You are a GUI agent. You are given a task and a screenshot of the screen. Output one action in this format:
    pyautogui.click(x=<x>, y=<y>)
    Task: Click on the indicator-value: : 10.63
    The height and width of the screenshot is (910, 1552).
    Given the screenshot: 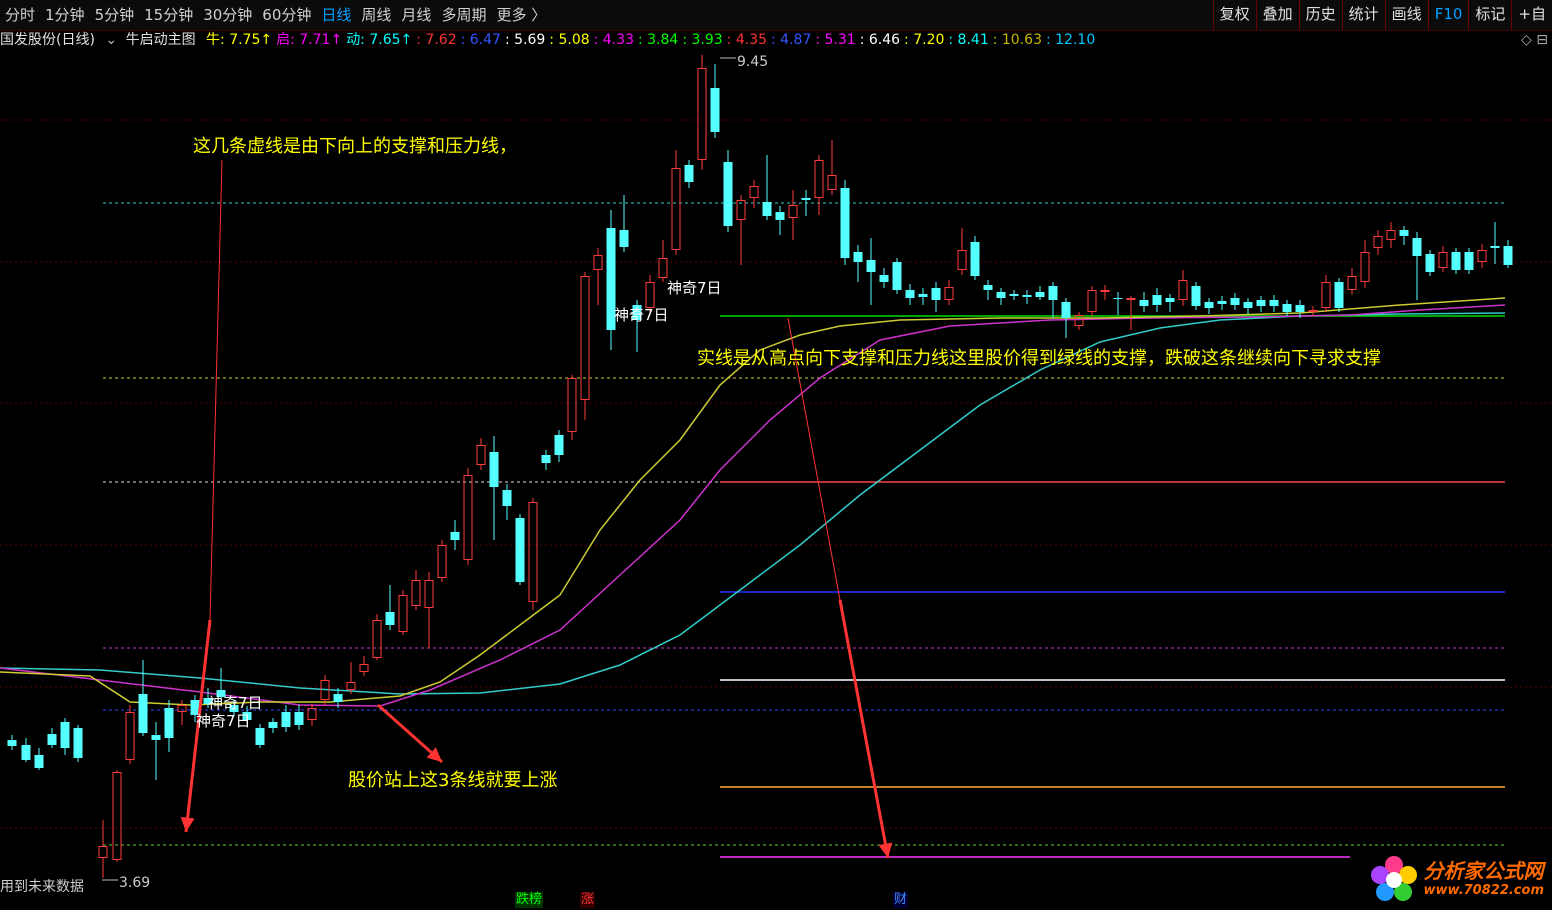 What is the action you would take?
    pyautogui.click(x=1017, y=40)
    